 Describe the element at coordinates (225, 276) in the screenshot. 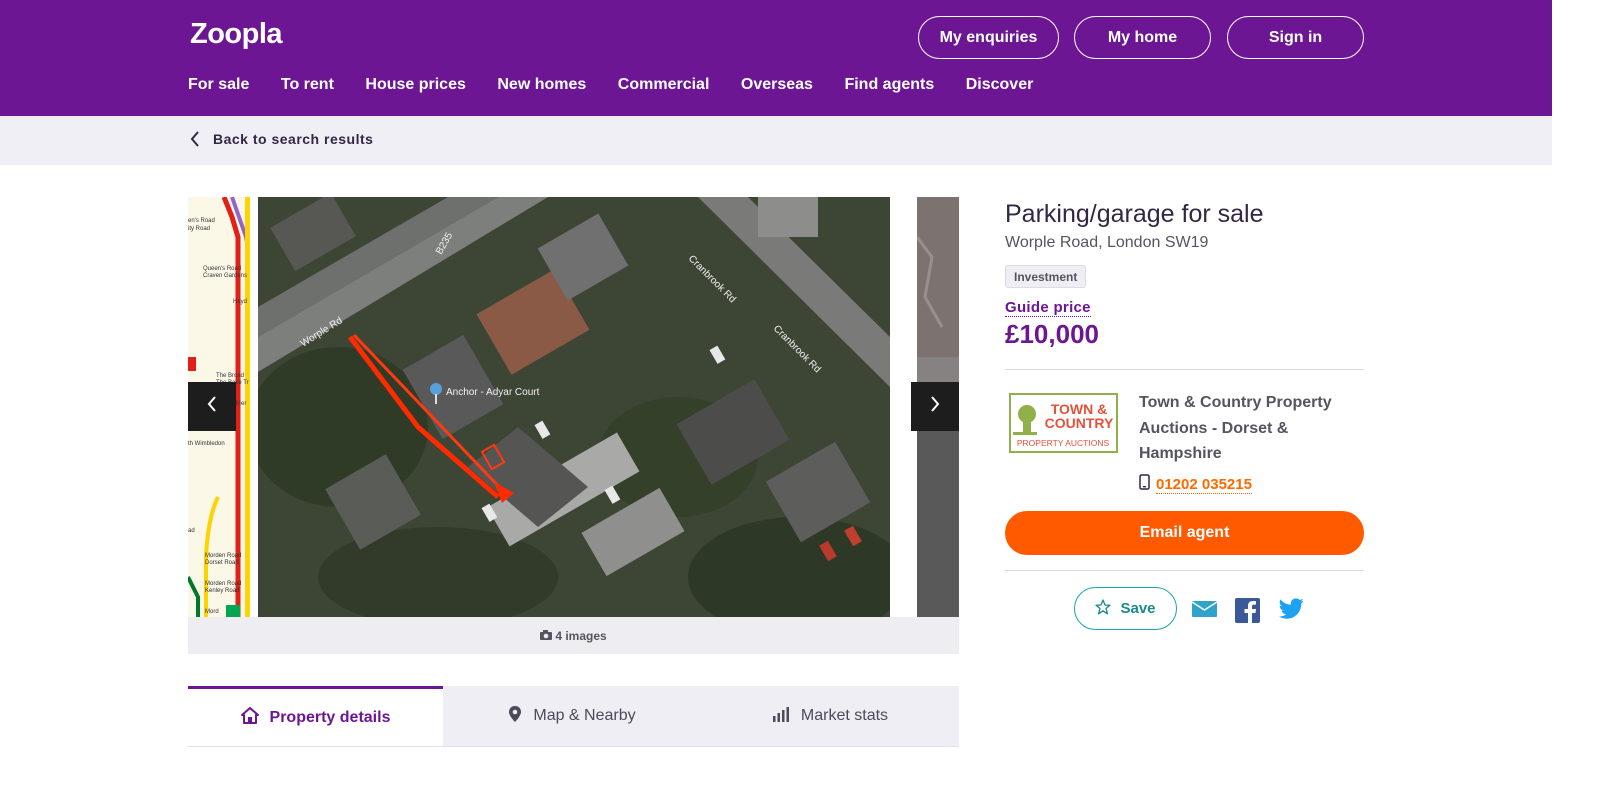

I see `tube-label: Craven Gardens` at that location.